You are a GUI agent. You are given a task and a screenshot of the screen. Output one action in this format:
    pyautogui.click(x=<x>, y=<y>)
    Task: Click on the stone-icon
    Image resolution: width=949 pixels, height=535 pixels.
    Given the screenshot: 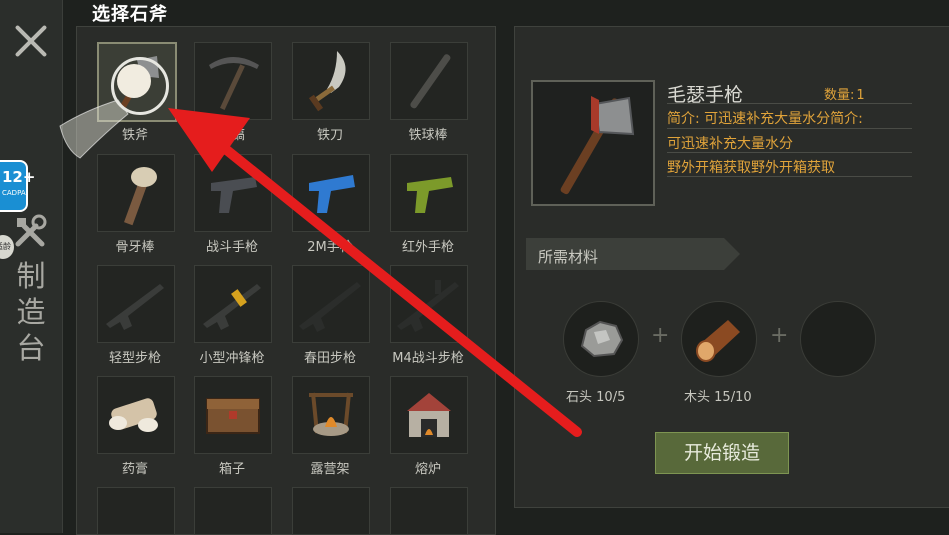 What is the action you would take?
    pyautogui.click(x=602, y=339)
    